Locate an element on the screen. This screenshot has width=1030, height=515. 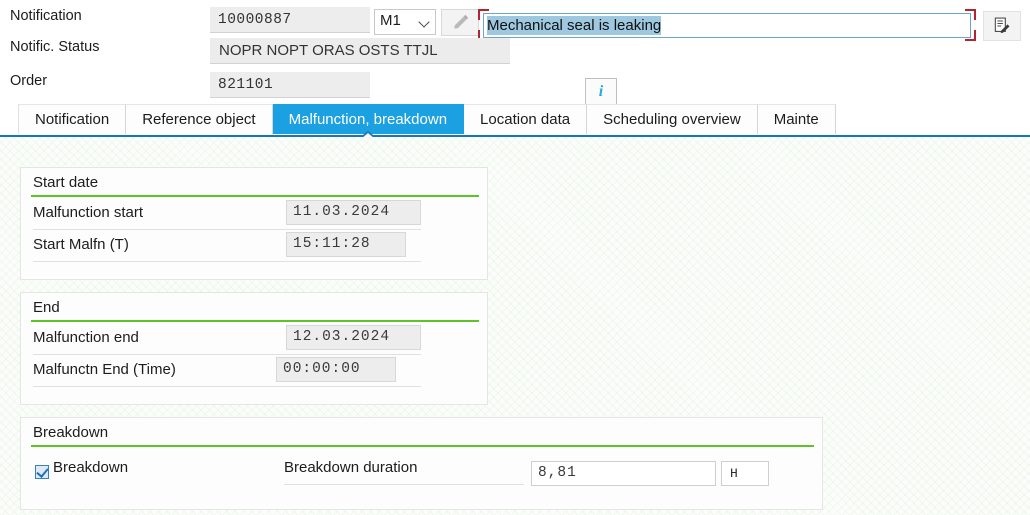
document-edit-icon is located at coordinates (1002, 25).